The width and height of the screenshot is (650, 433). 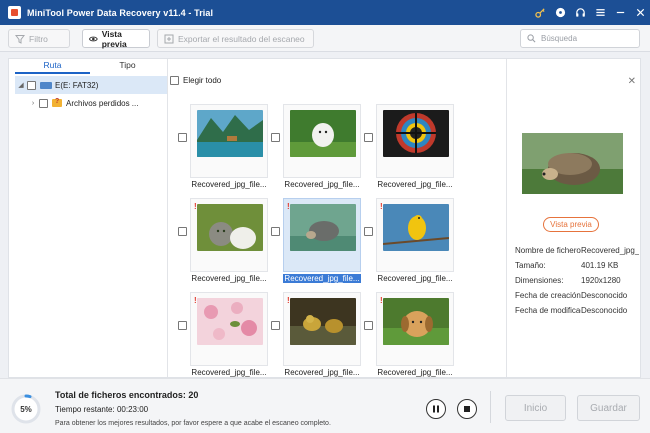 I want to click on app-logo-icon, so click(x=14, y=12).